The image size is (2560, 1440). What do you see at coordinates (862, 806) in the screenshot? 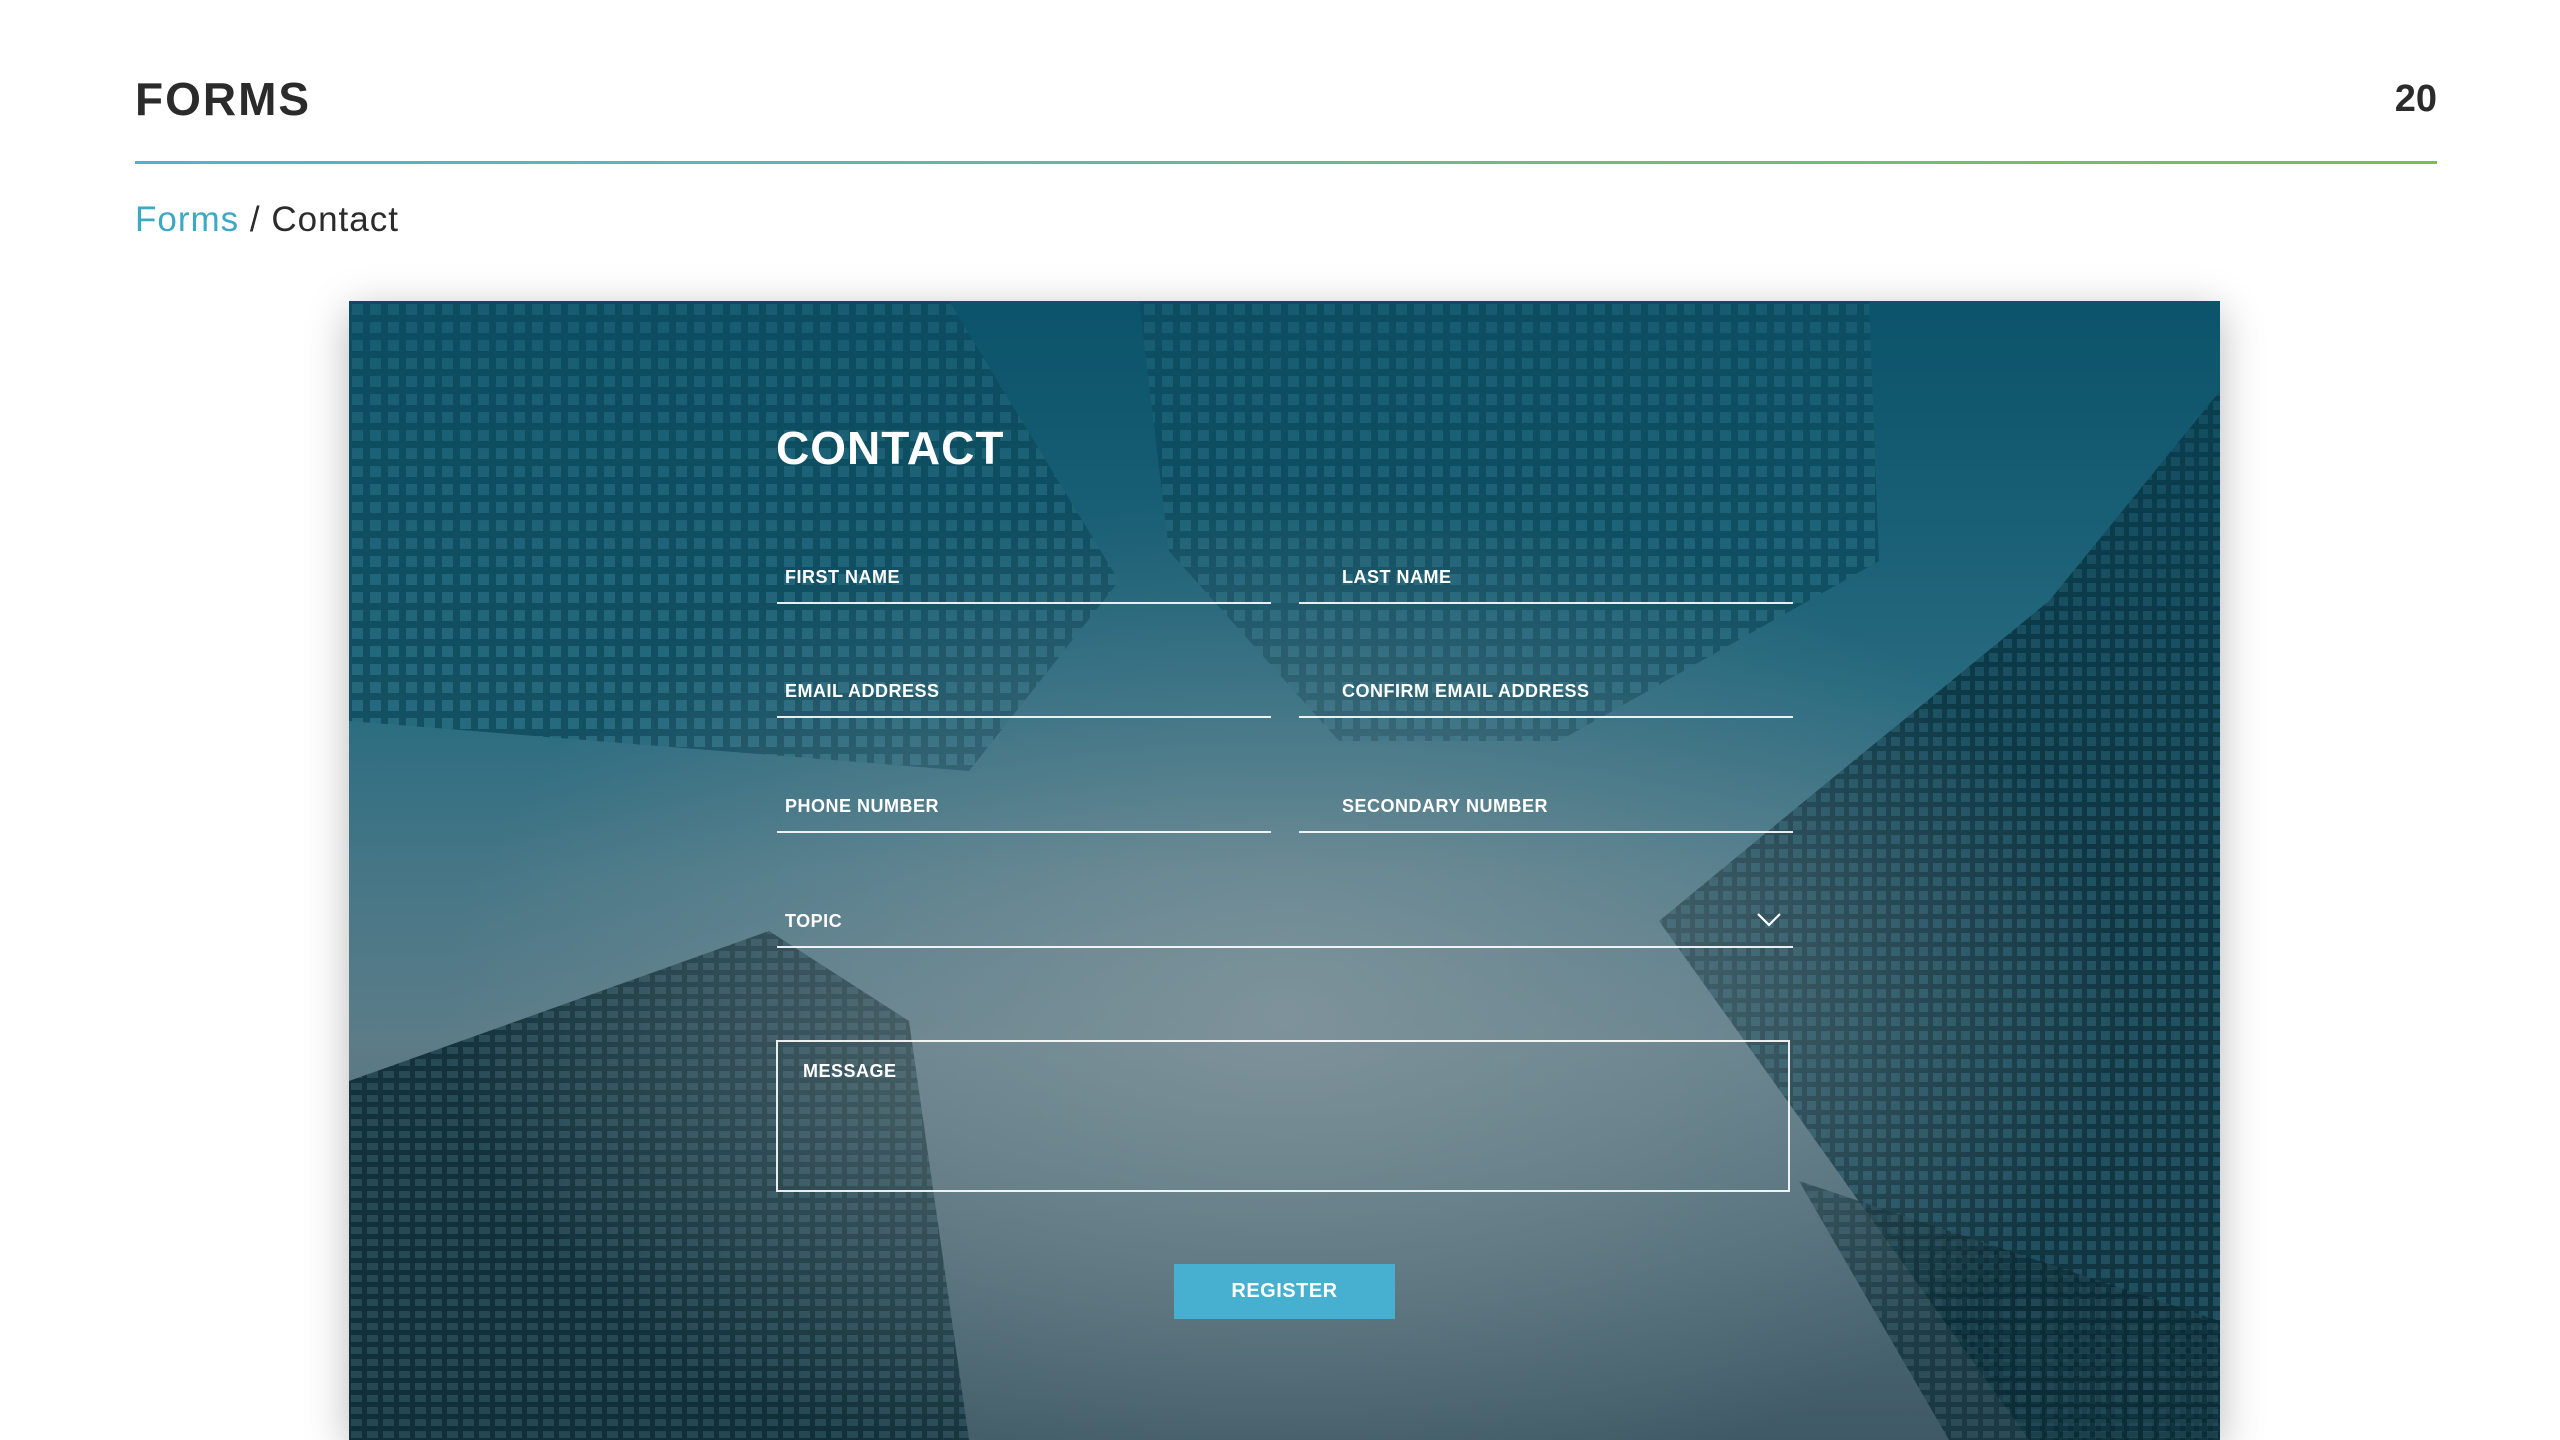
I see `phone-placeholder: PHONE NUMBER` at bounding box center [862, 806].